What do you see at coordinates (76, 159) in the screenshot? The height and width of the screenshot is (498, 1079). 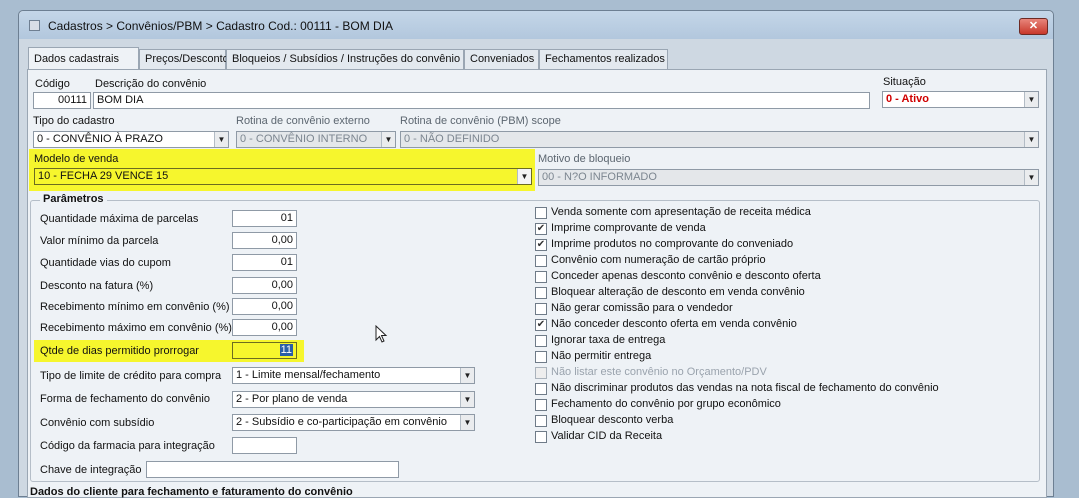 I see `modelo-venda-label: Modelo de venda` at bounding box center [76, 159].